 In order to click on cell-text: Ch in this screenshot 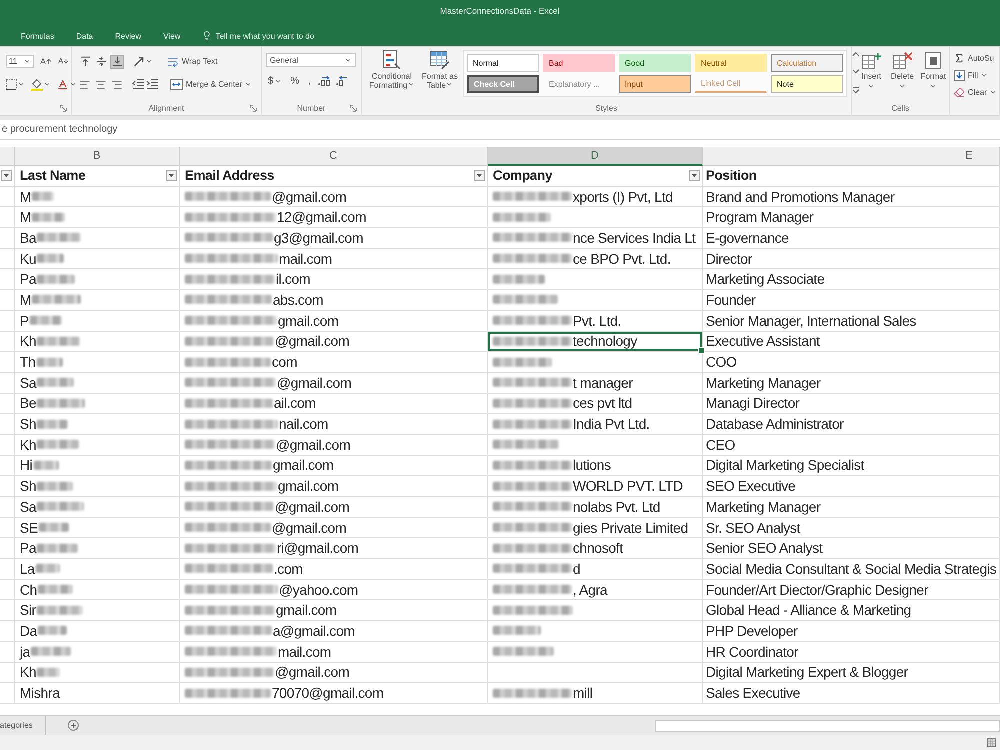, I will do `click(29, 590)`.